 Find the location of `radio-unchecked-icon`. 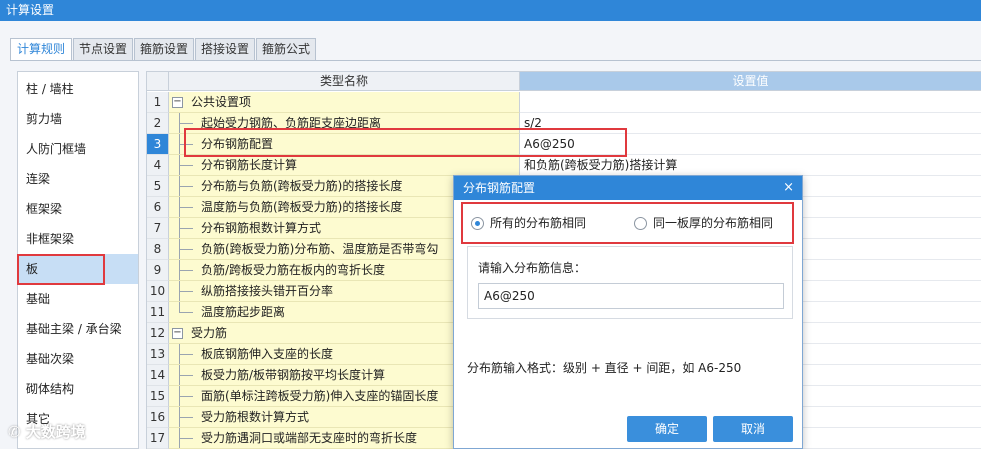

radio-unchecked-icon is located at coordinates (640, 223).